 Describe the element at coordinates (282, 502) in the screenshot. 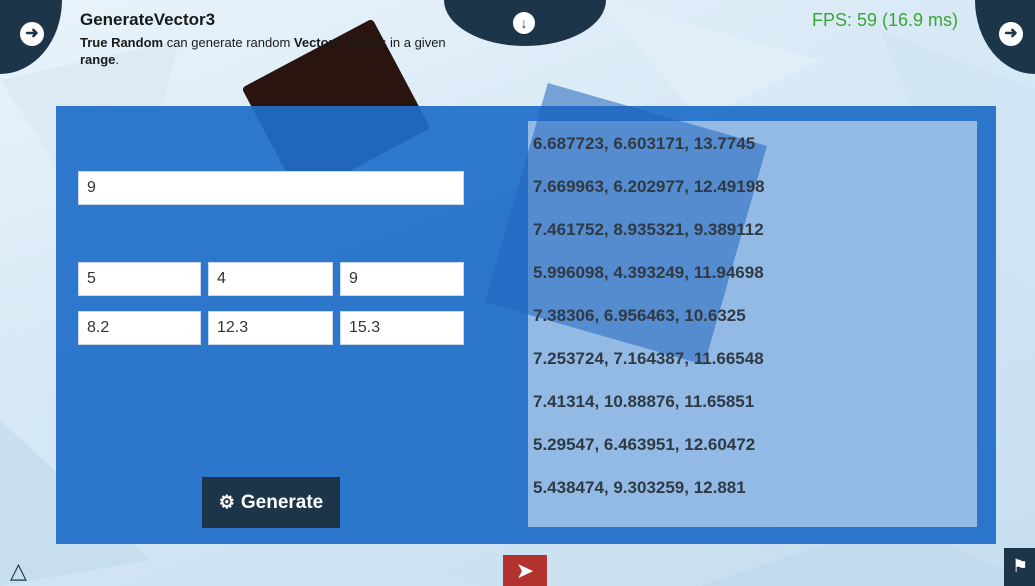

I see `generate-label: Generate` at that location.